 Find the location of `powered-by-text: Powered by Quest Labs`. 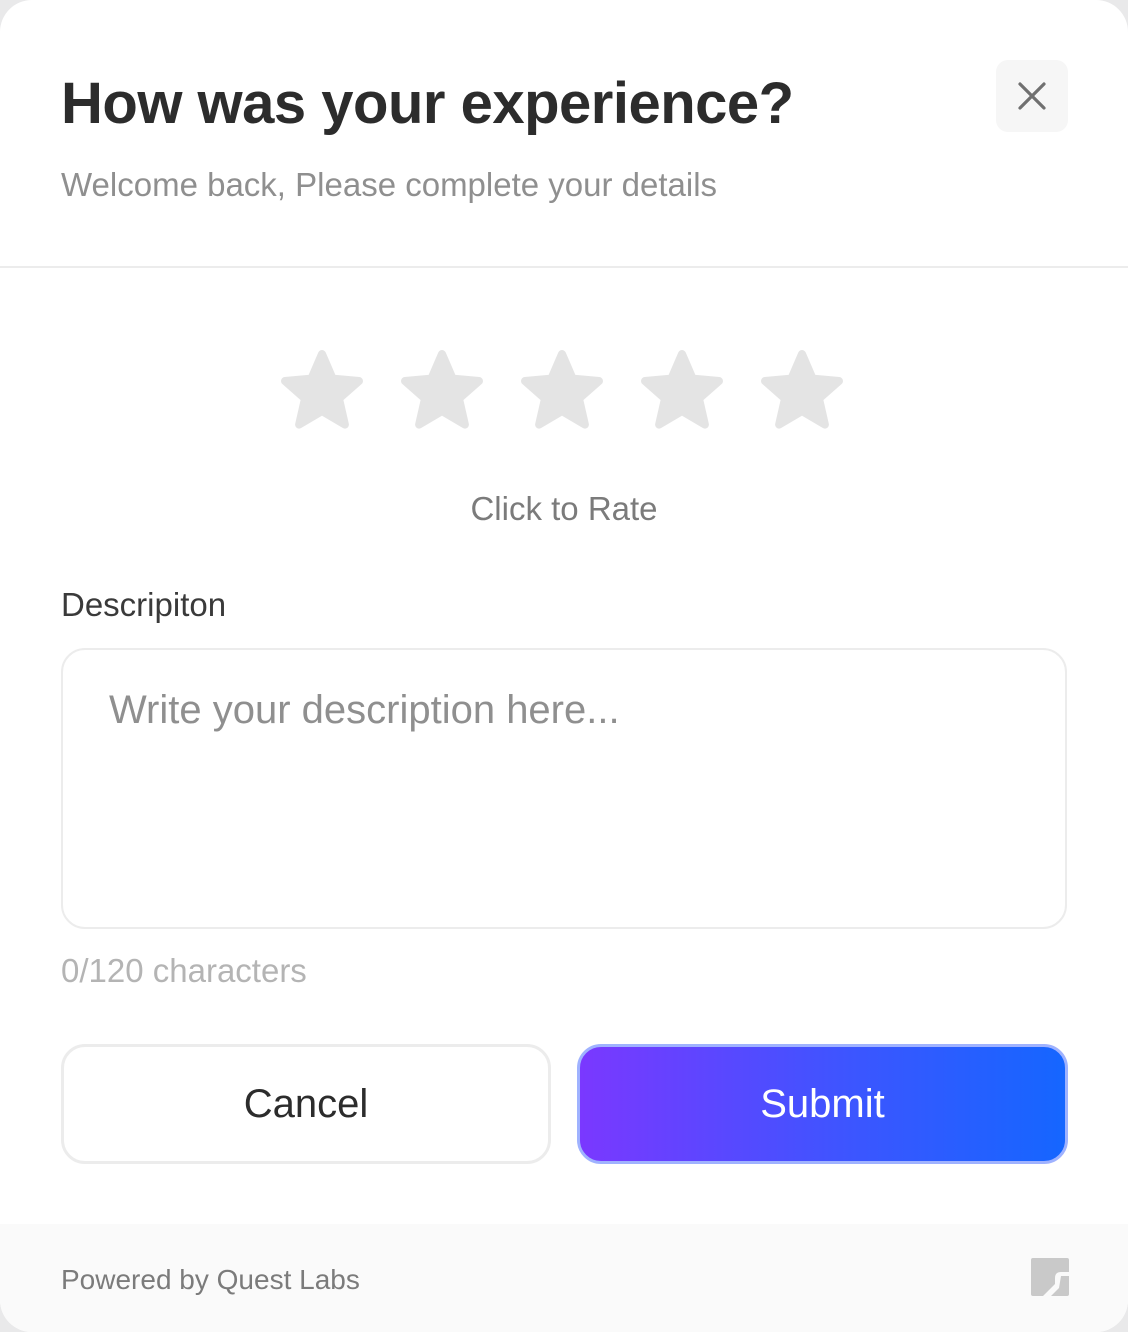

powered-by-text: Powered by Quest Labs is located at coordinates (210, 1279).